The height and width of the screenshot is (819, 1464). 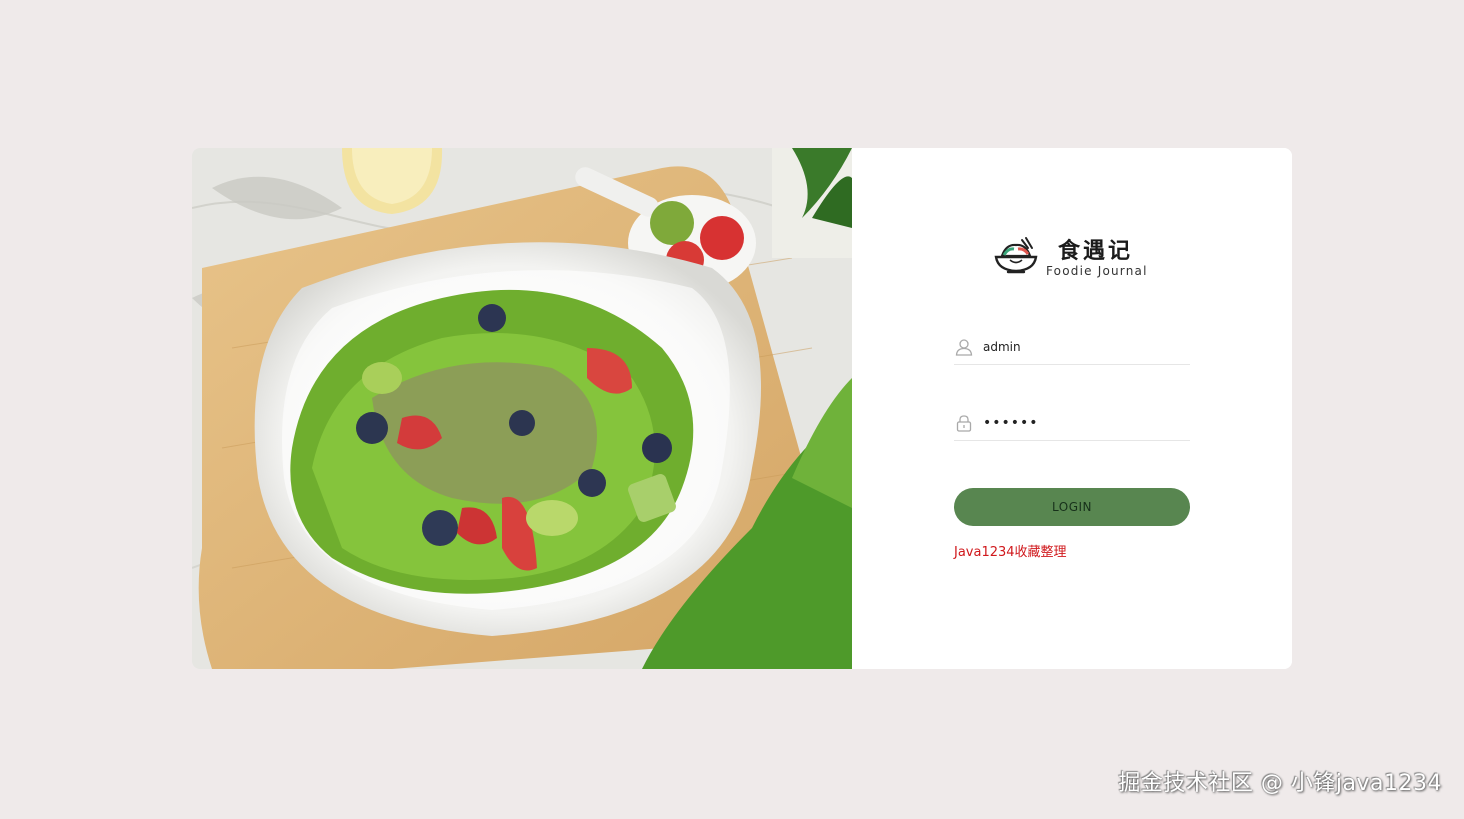 I want to click on login-button: LOGIN, so click(x=1072, y=507).